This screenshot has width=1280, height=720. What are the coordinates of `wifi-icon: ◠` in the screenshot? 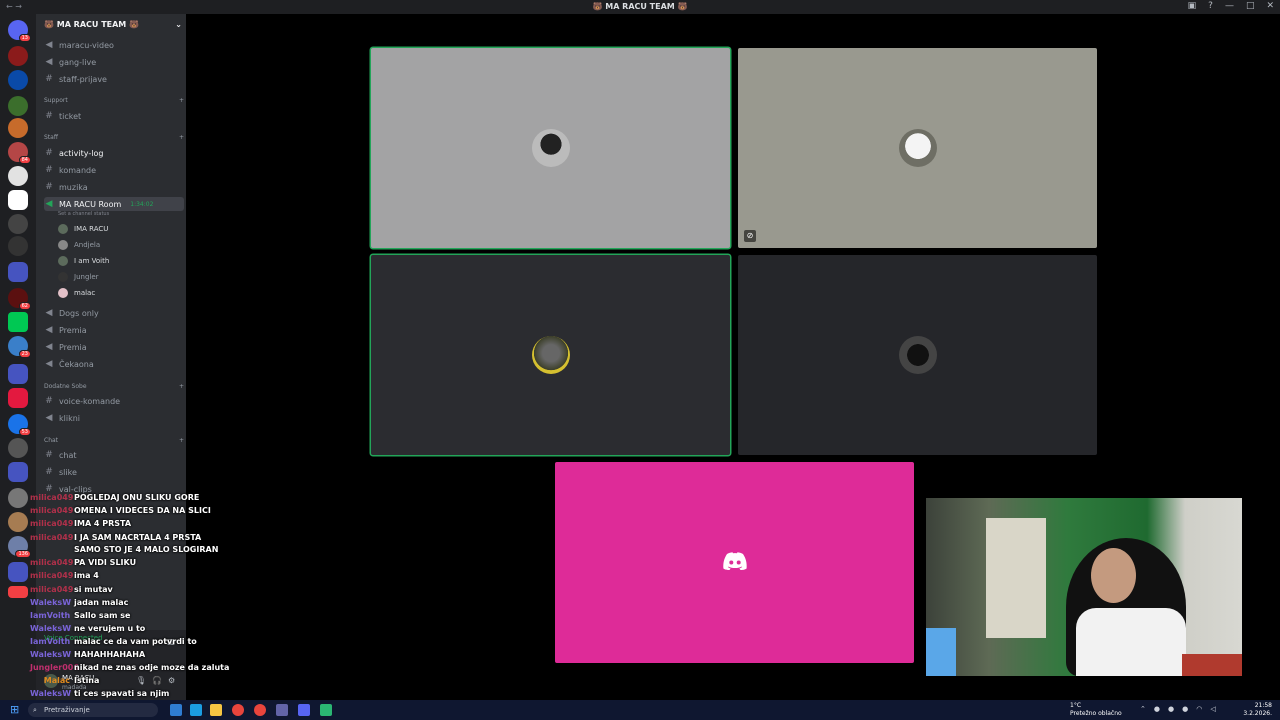 It's located at (1199, 709).